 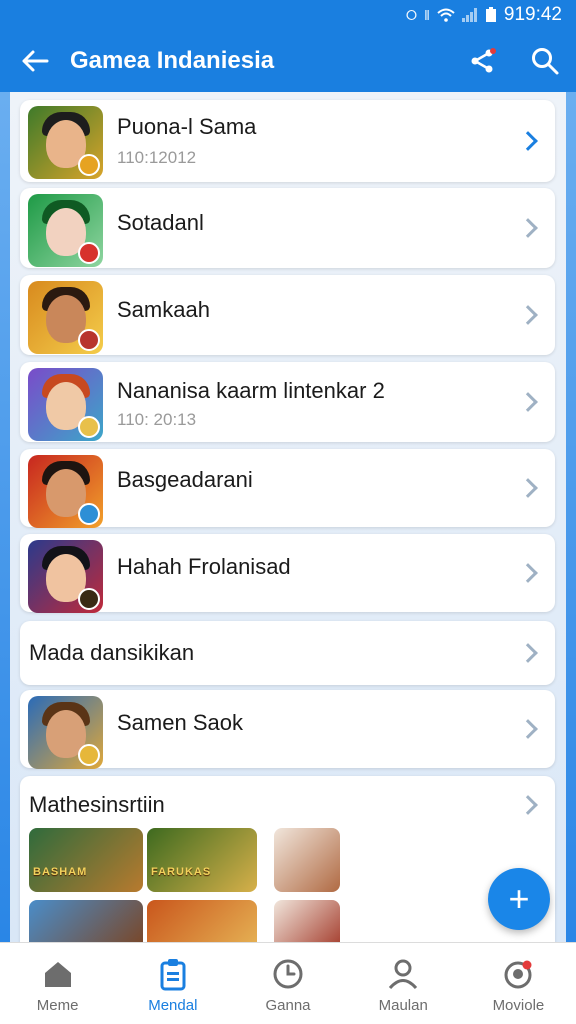 What do you see at coordinates (112, 652) in the screenshot?
I see `section-title: Mada dansikikan` at bounding box center [112, 652].